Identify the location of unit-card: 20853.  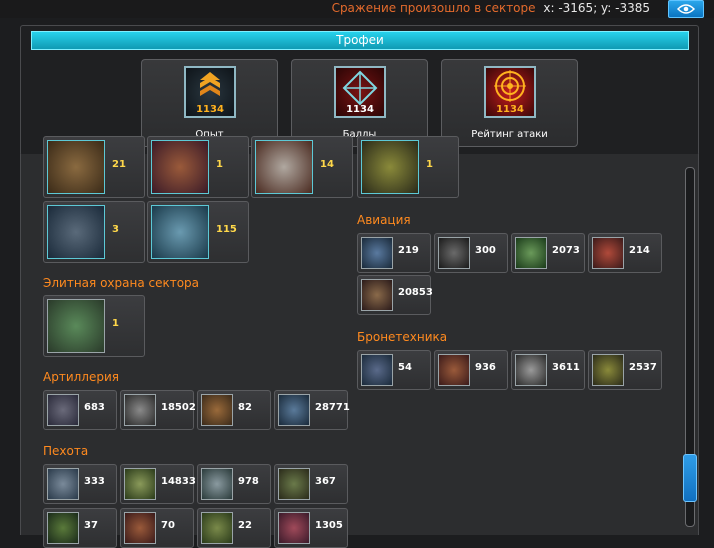
(395, 295).